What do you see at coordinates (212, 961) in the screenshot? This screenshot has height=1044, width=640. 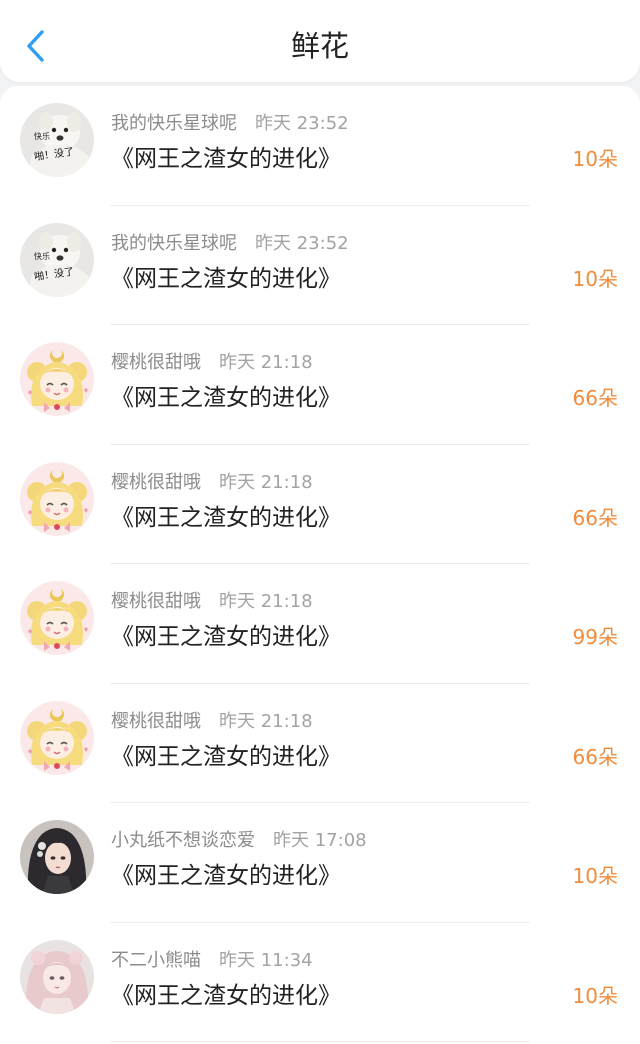 I see `record-meta: 不二小熊喵 昨天 11:34` at bounding box center [212, 961].